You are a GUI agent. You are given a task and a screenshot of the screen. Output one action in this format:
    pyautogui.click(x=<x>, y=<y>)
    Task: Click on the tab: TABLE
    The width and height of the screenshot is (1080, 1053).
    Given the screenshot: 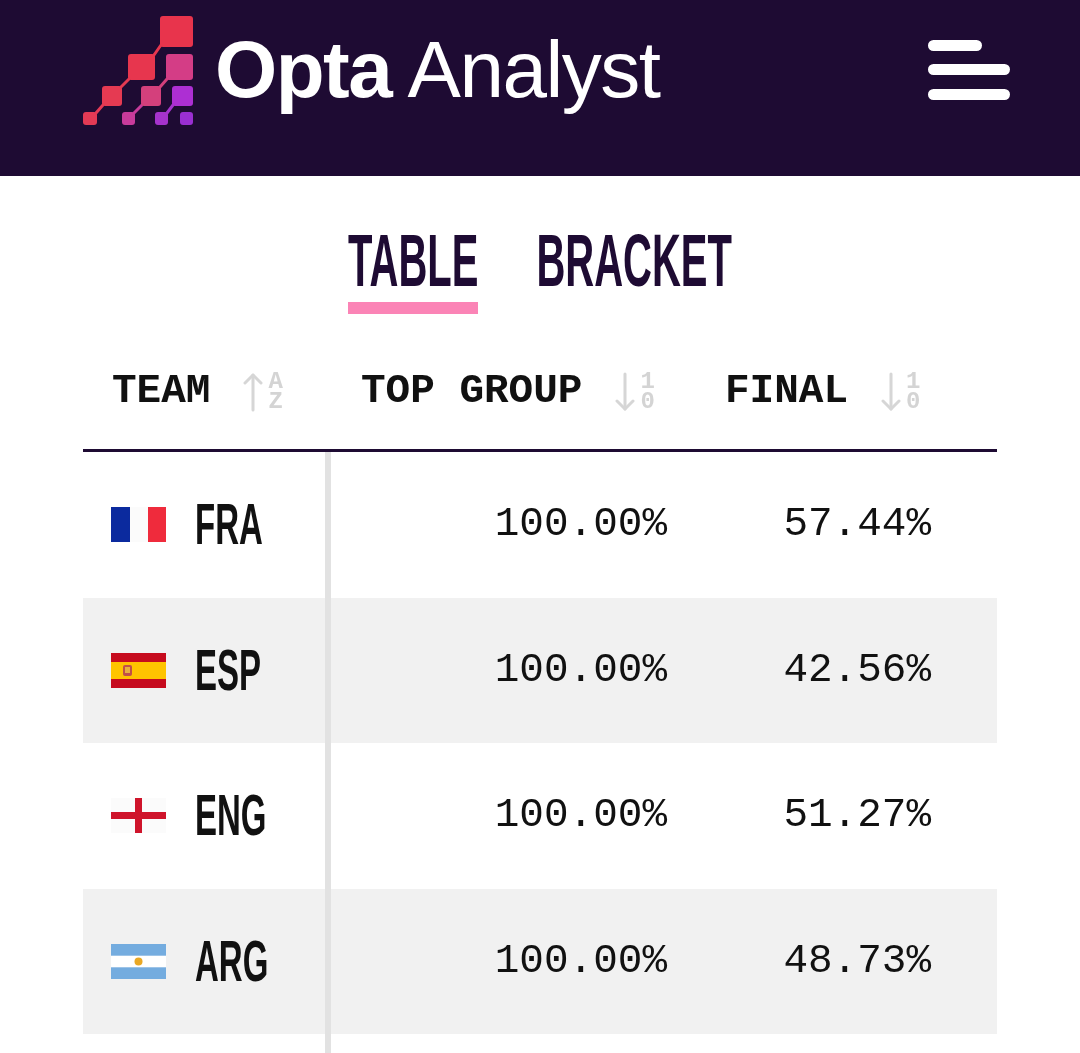 What is the action you would take?
    pyautogui.click(x=413, y=267)
    